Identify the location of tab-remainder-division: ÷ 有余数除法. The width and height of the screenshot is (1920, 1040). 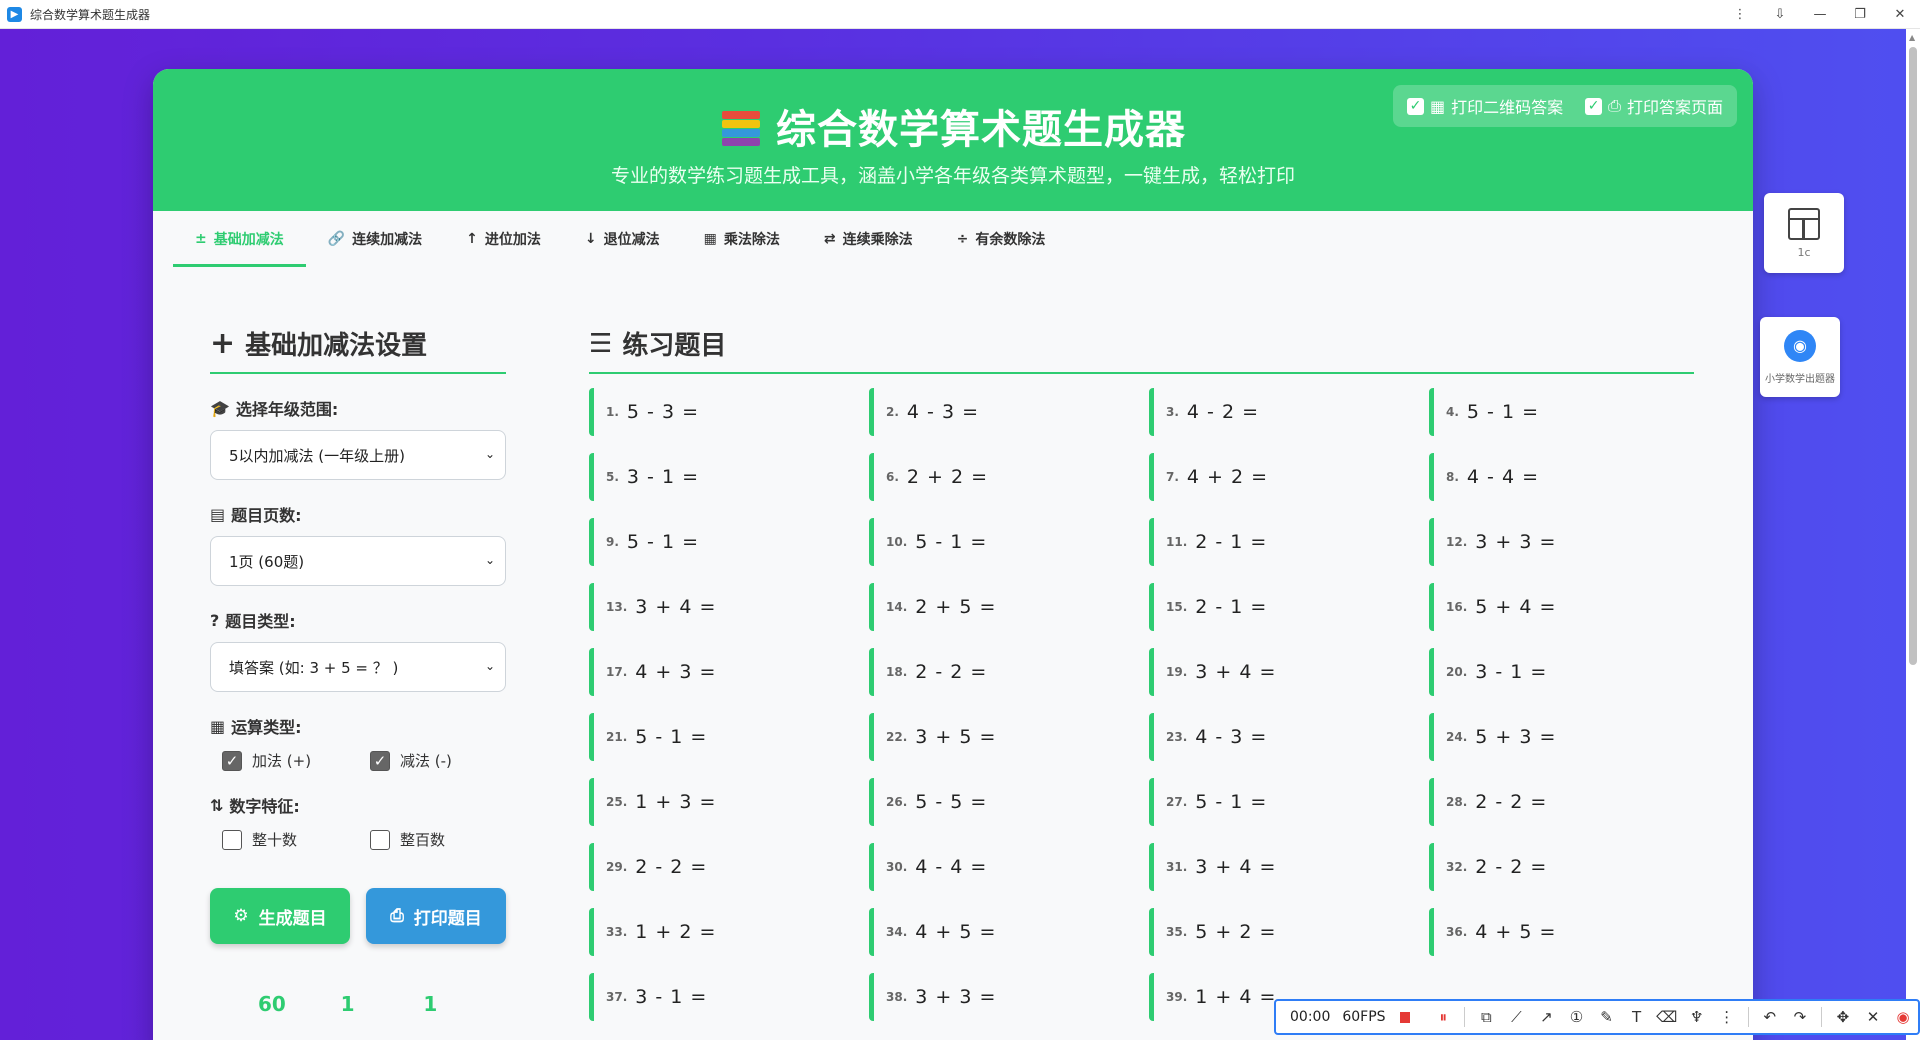
(1001, 239).